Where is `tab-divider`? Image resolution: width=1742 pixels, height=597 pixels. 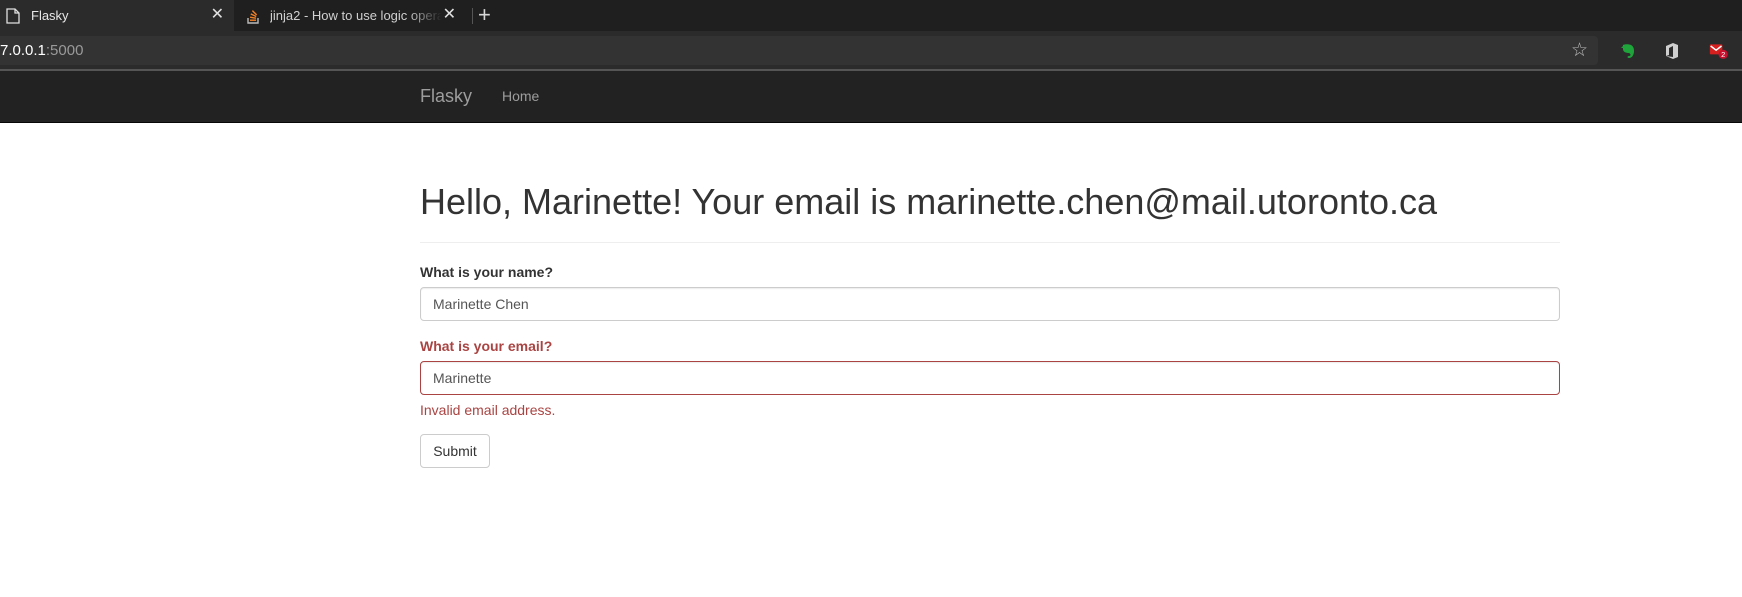 tab-divider is located at coordinates (472, 16).